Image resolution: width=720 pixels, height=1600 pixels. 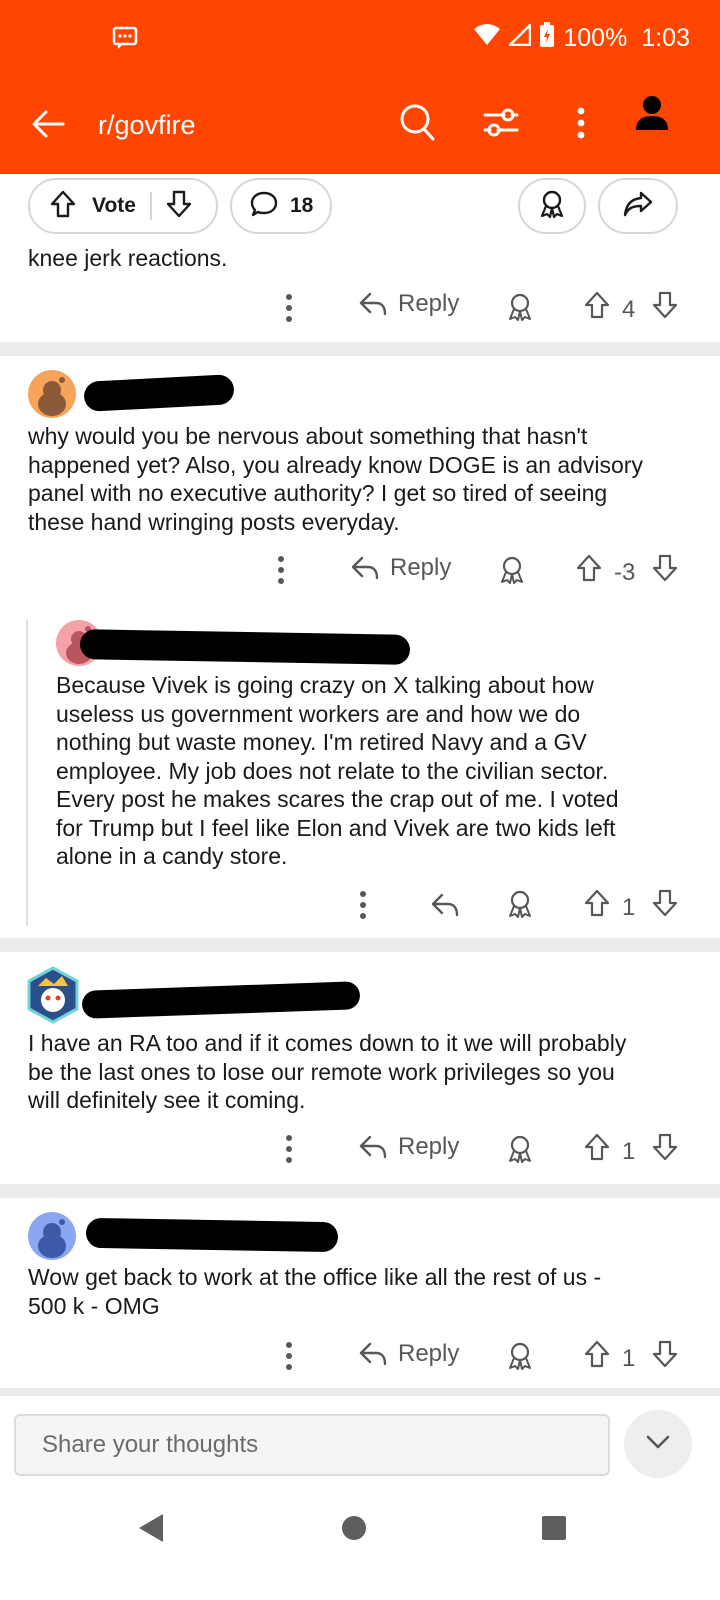 What do you see at coordinates (547, 38) in the screenshot?
I see `battery-icon` at bounding box center [547, 38].